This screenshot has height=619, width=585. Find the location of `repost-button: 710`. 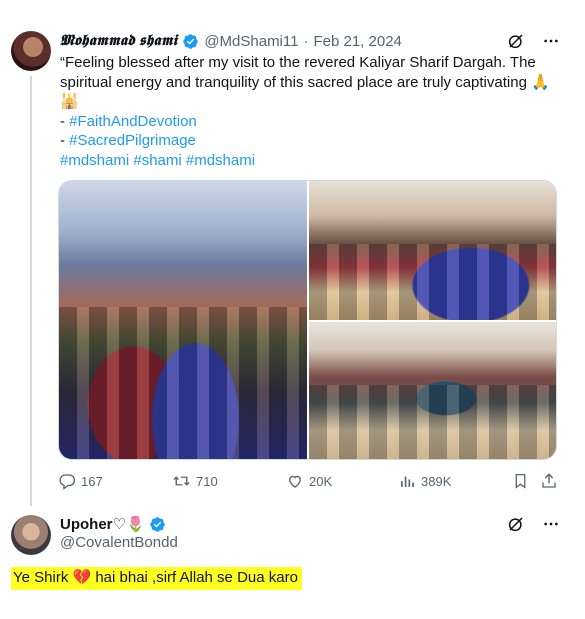

repost-button: 710 is located at coordinates (195, 481).